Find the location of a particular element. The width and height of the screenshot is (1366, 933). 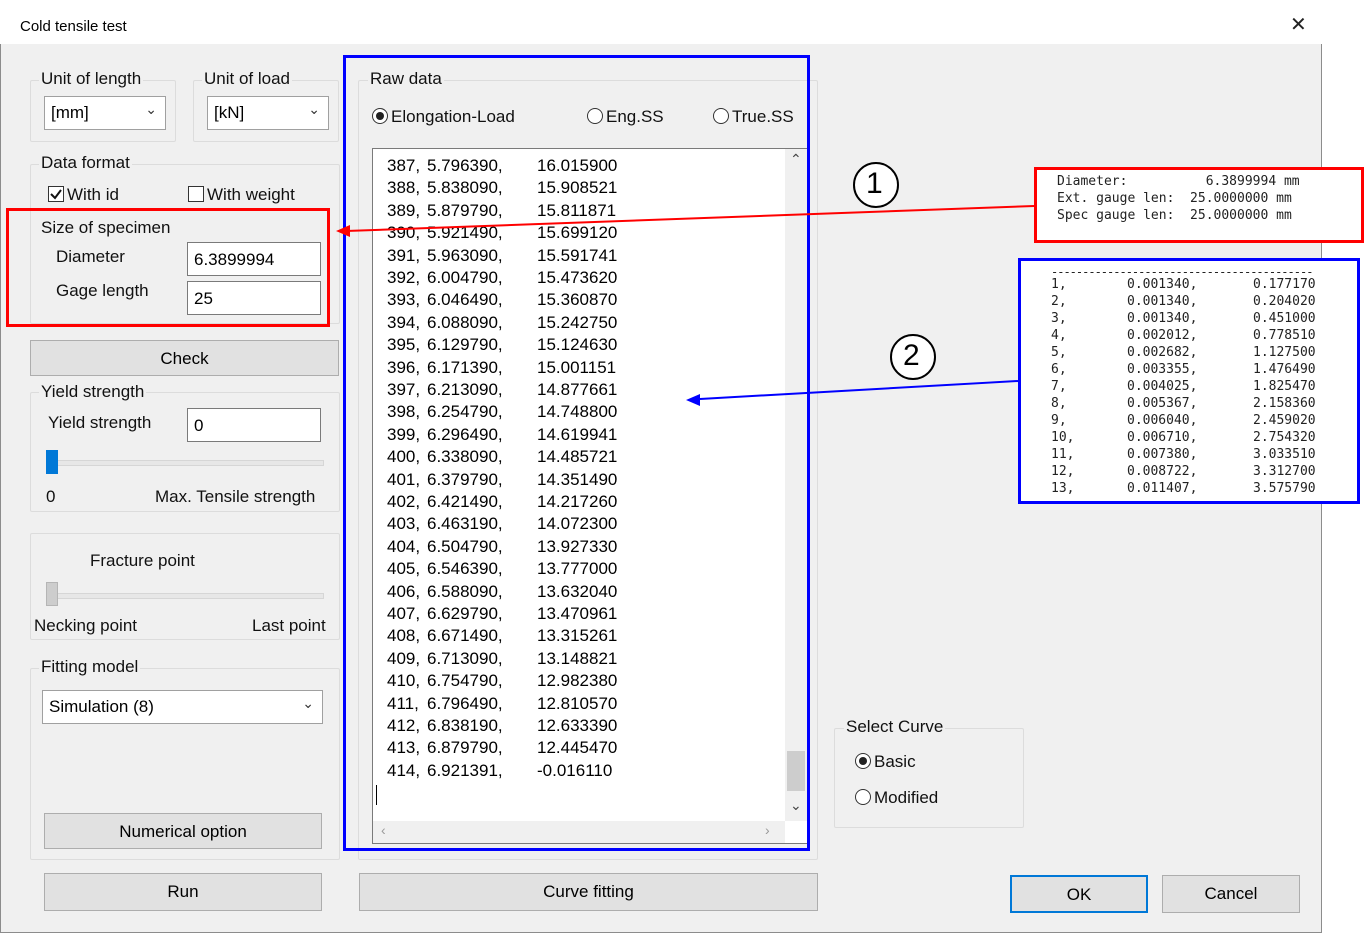

file-data-cell: 1.127500 is located at coordinates (1284, 352).